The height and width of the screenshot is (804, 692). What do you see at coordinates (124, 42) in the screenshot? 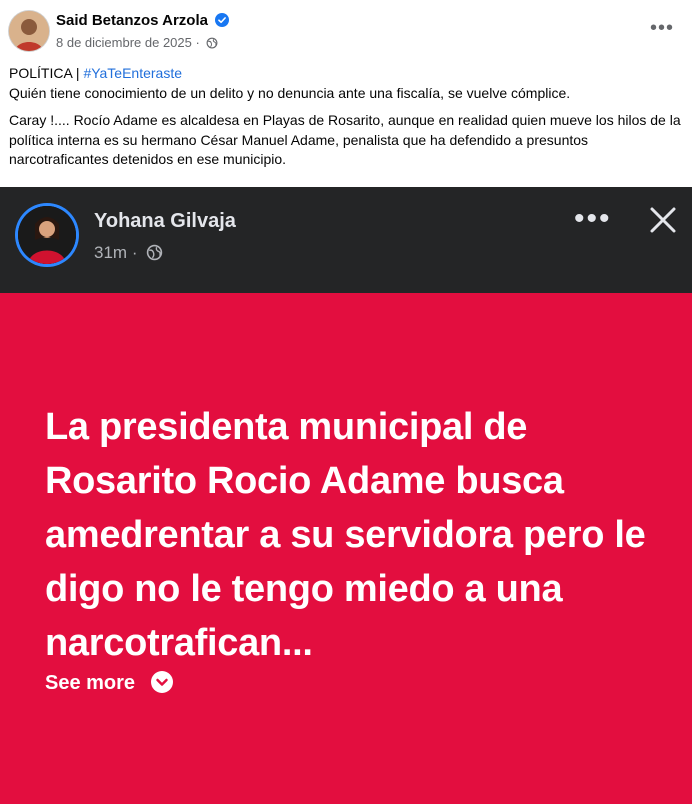
I see `post-date: 8 de diciembre de 2025` at bounding box center [124, 42].